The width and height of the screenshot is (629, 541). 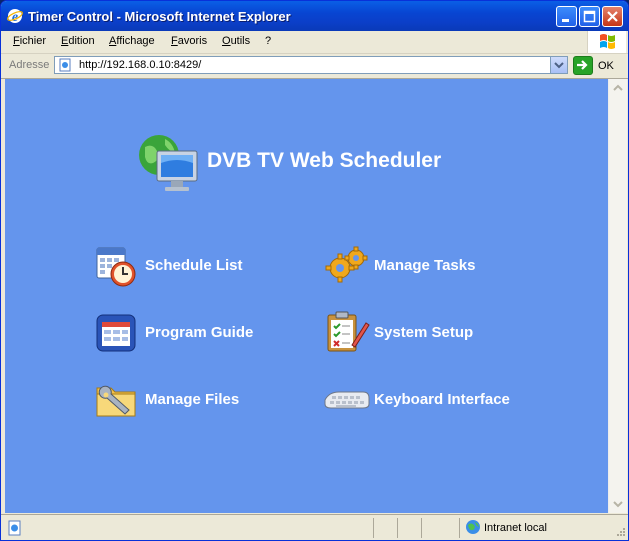 I want to click on maximize-icon, so click(x=589, y=16).